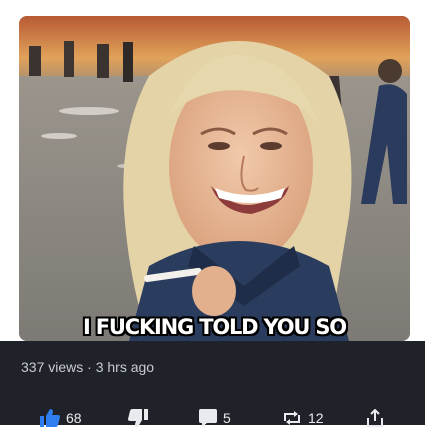 The height and width of the screenshot is (429, 425). What do you see at coordinates (215, 327) in the screenshot?
I see `meme-caption: I FUCKING TOLD YOU SO` at bounding box center [215, 327].